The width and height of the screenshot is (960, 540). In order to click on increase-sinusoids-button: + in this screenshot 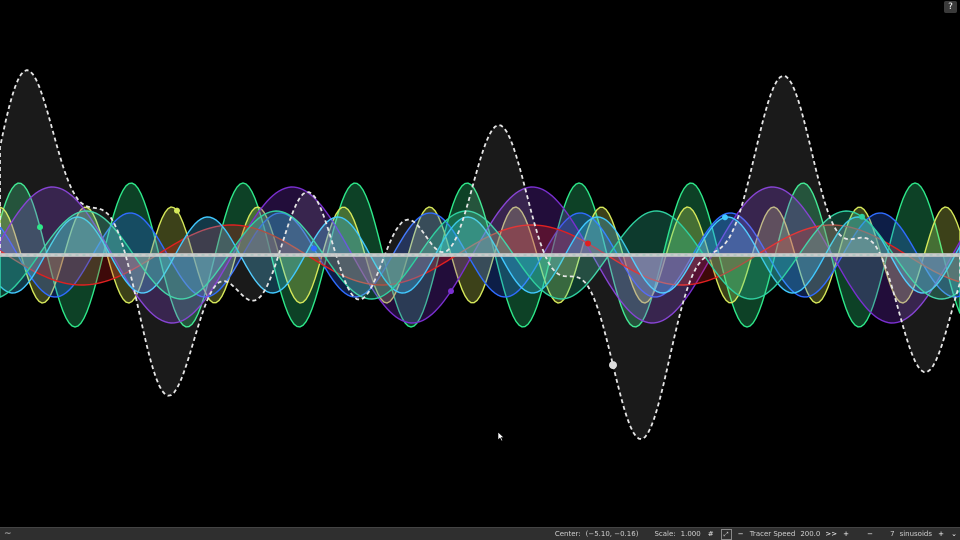, I will do `click(941, 534)`.